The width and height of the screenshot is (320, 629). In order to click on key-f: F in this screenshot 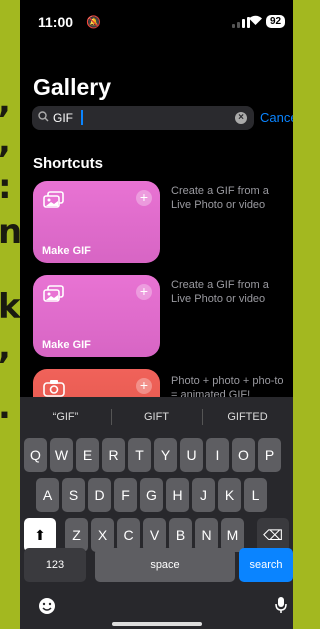, I will do `click(125, 495)`.